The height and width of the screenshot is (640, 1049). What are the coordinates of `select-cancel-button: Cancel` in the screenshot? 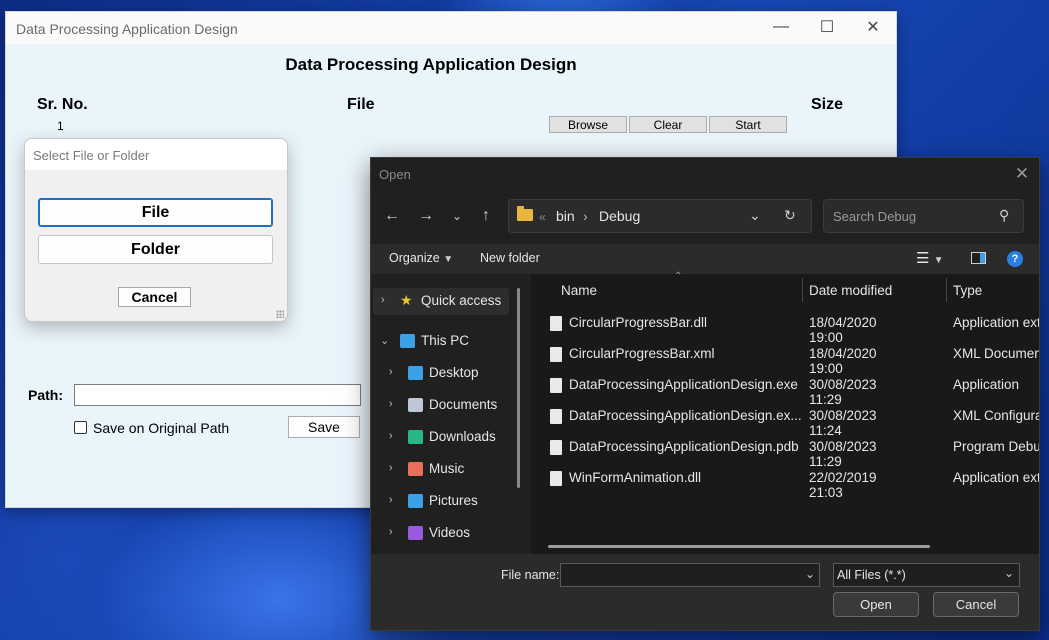 It's located at (154, 297).